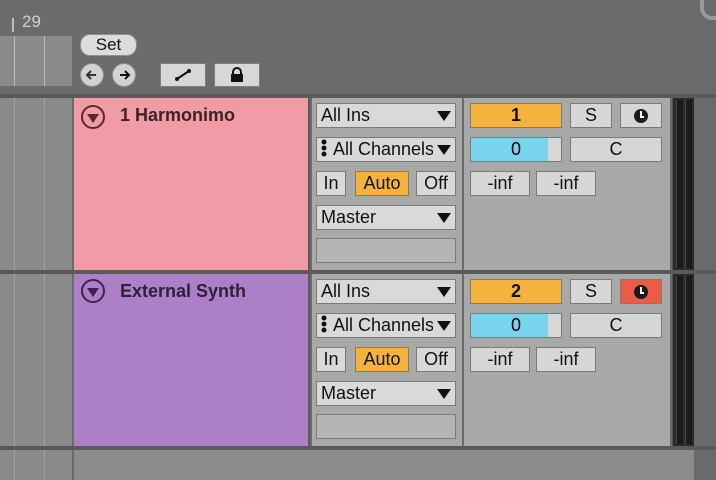 This screenshot has height=480, width=716. What do you see at coordinates (516, 291) in the screenshot?
I see `track-activator-button: 2` at bounding box center [516, 291].